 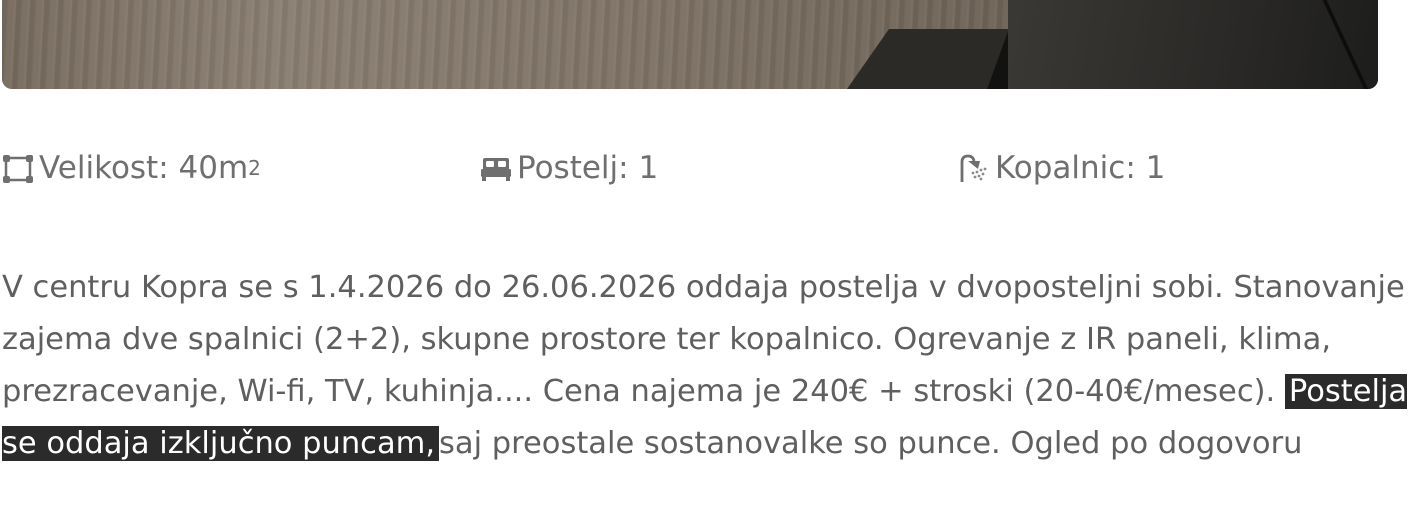 What do you see at coordinates (974, 168) in the screenshot?
I see `shower-icon` at bounding box center [974, 168].